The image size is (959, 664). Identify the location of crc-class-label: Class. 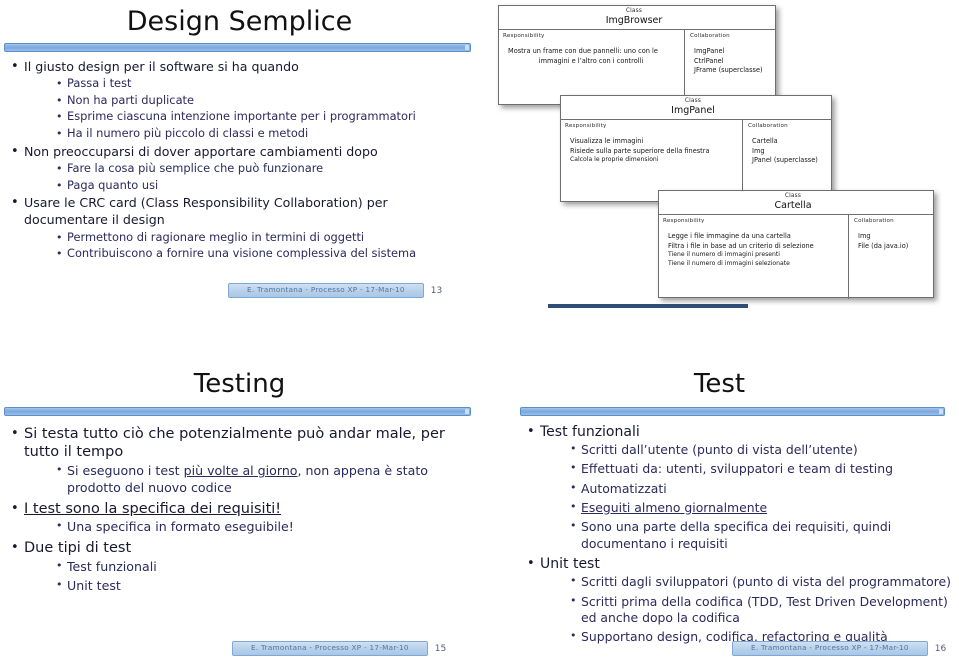
(793, 196).